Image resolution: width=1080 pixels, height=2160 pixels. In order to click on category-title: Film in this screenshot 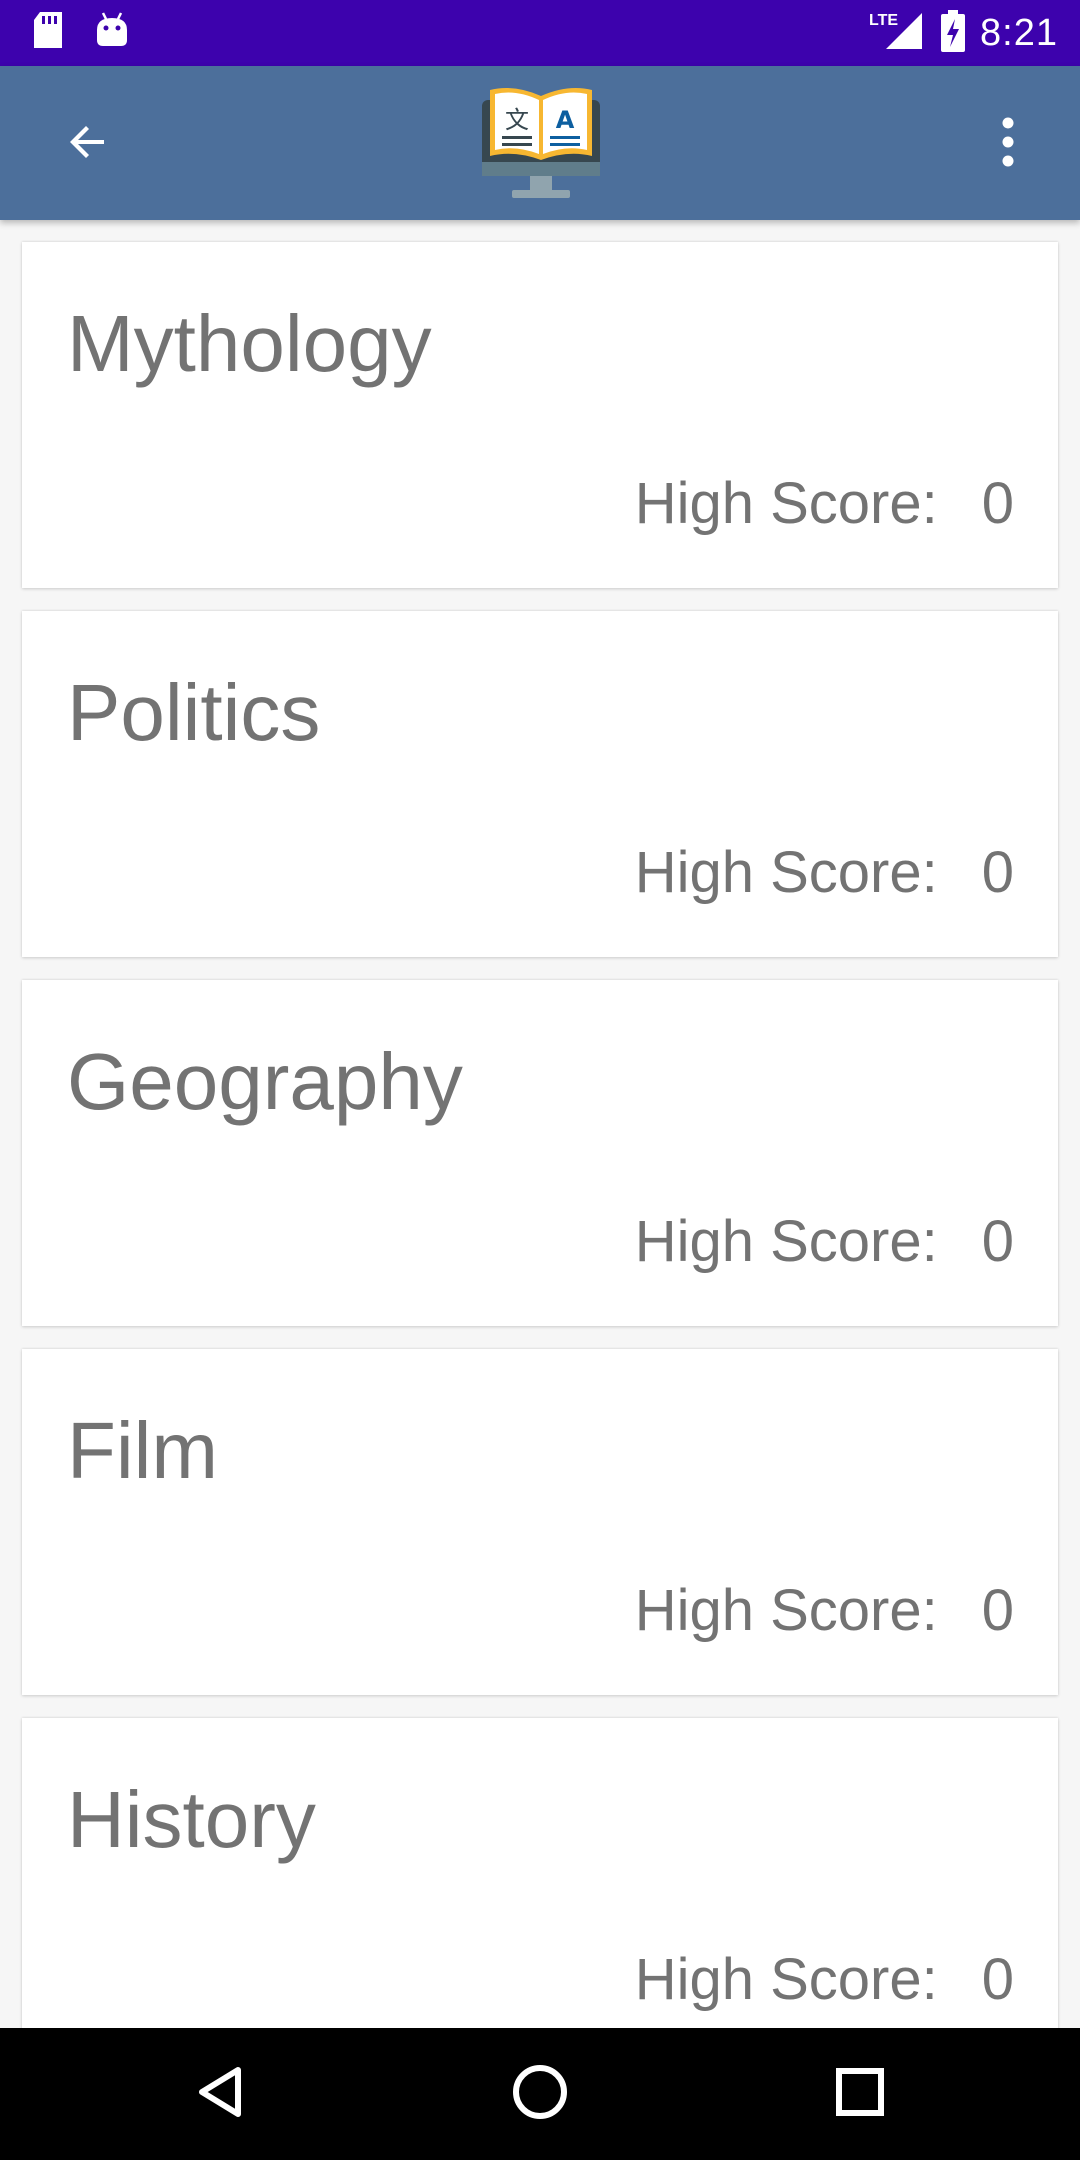, I will do `click(143, 1450)`.